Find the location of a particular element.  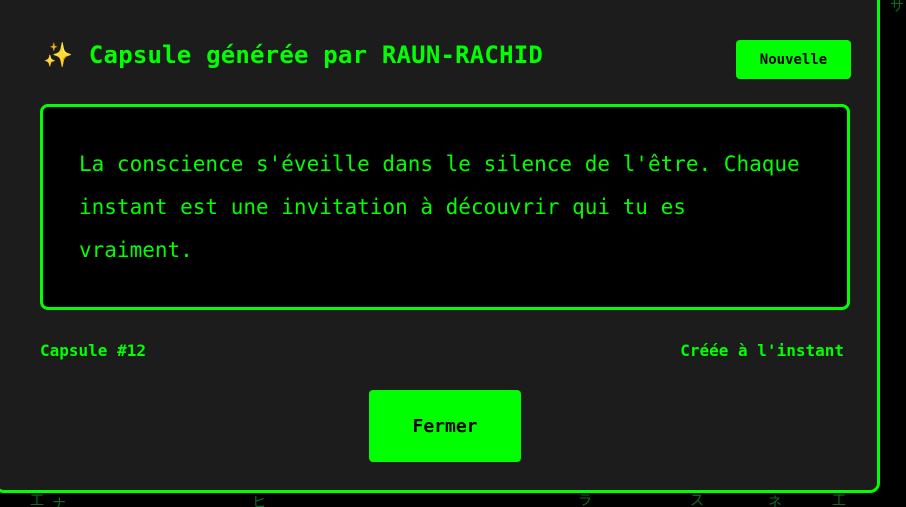

capsule-number: Capsule #12 is located at coordinates (93, 350).